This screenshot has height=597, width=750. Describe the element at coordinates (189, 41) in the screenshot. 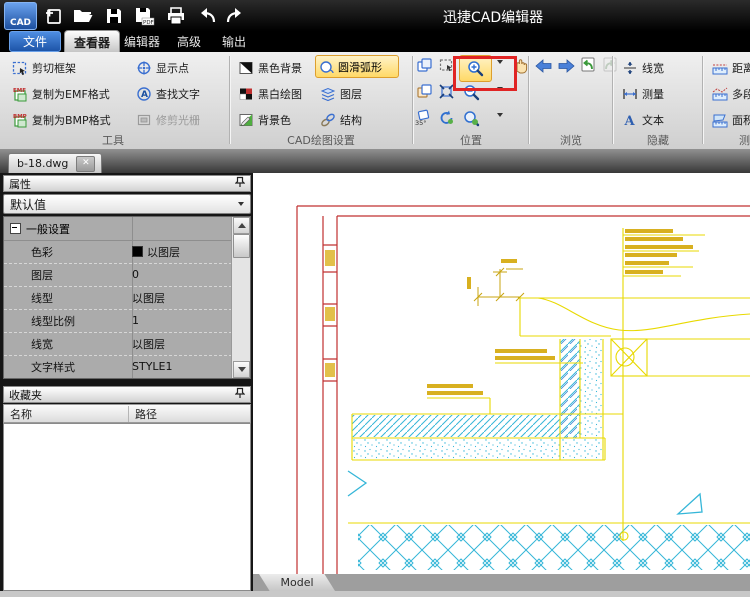

I see `menu-tab-advanced: 高级` at that location.